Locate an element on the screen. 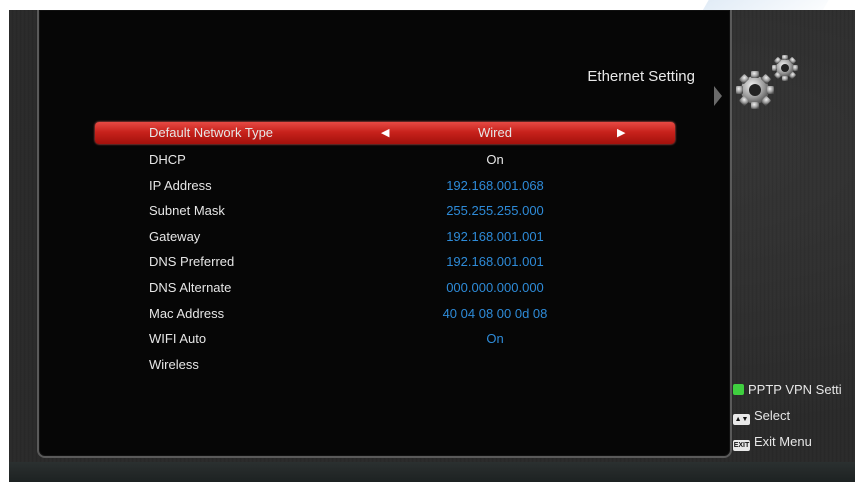 This screenshot has height=492, width=855. title-pointer is located at coordinates (718, 96).